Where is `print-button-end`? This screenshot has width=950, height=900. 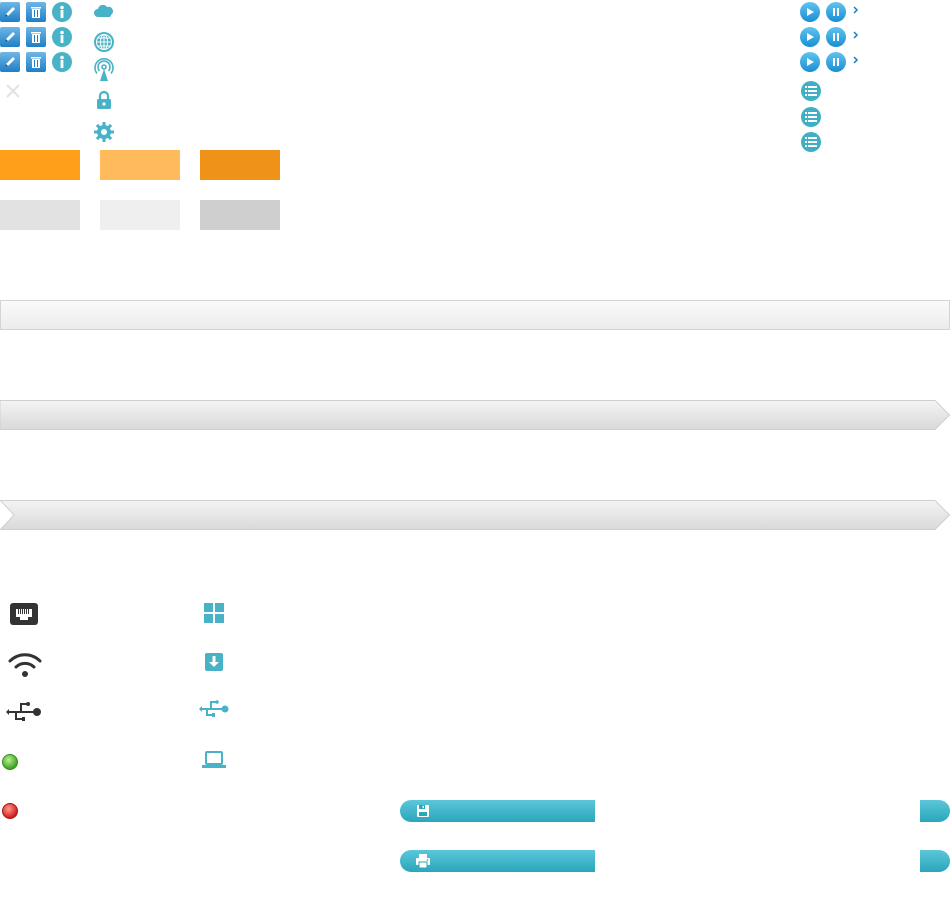 print-button-end is located at coordinates (935, 861).